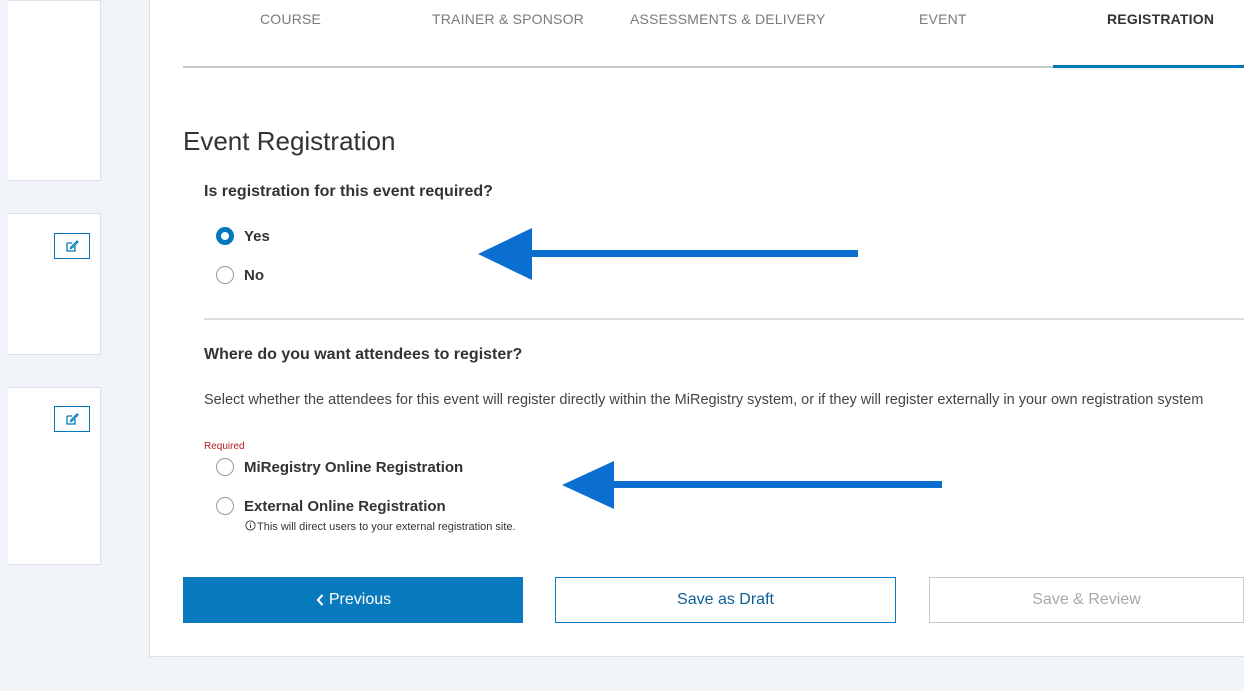 This screenshot has width=1244, height=691. Describe the element at coordinates (943, 19) in the screenshot. I see `tab-event: EVENT` at that location.